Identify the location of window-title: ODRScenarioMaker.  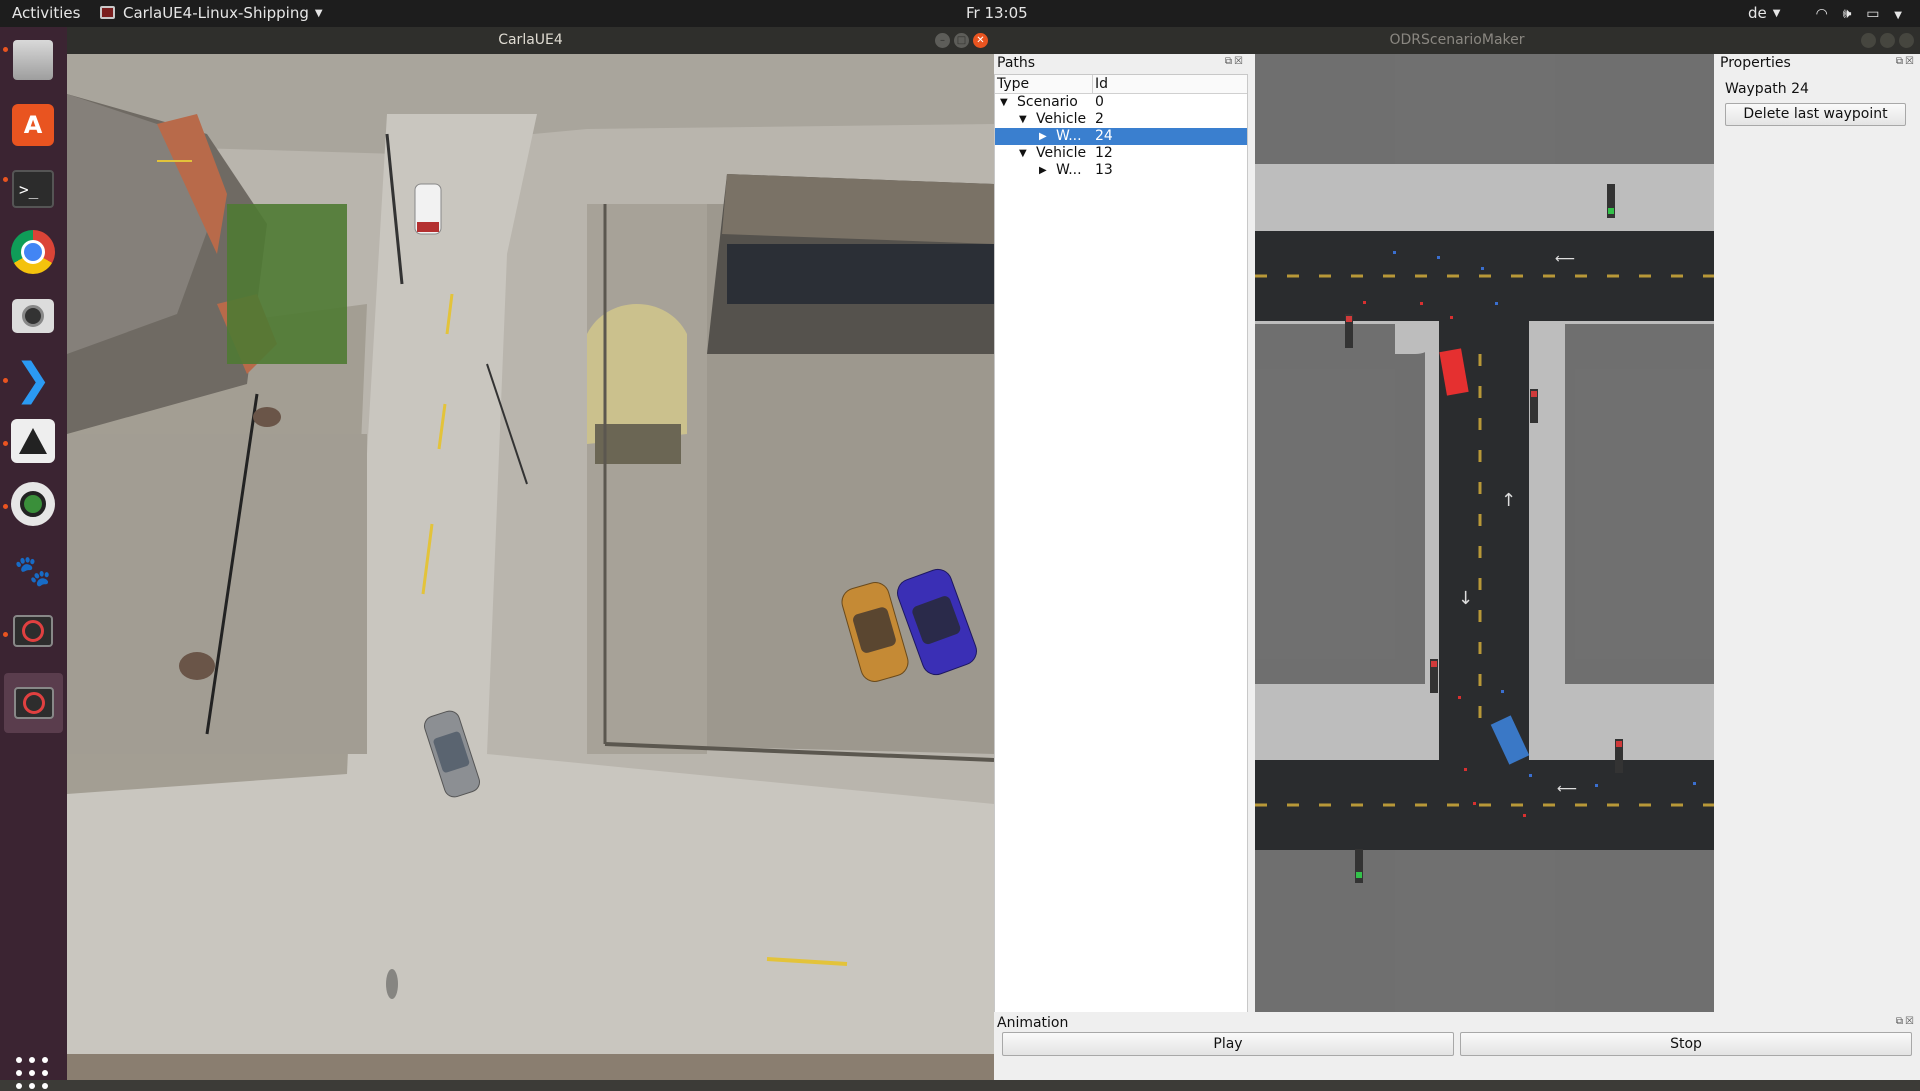
(1457, 40).